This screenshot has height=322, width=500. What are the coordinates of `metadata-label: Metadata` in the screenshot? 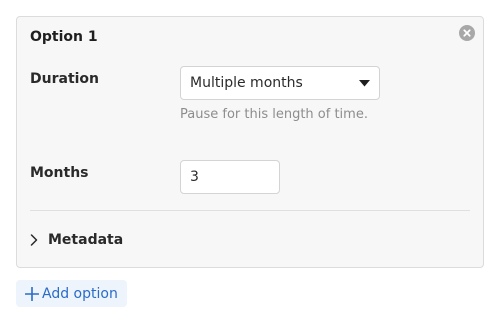 It's located at (86, 240).